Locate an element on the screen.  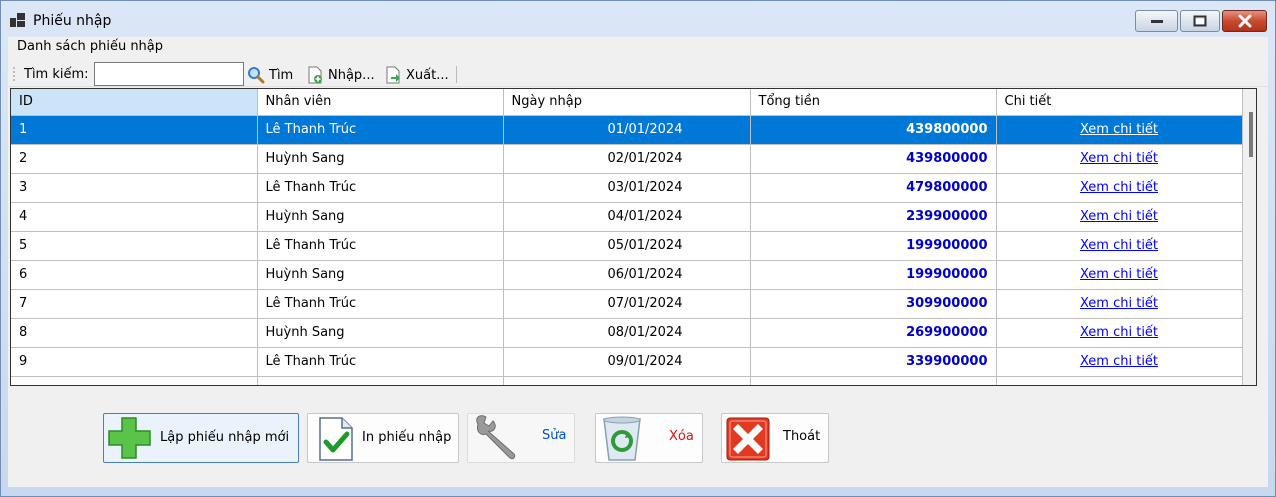
title-bar: Phiếu nhập is located at coordinates (638, 19).